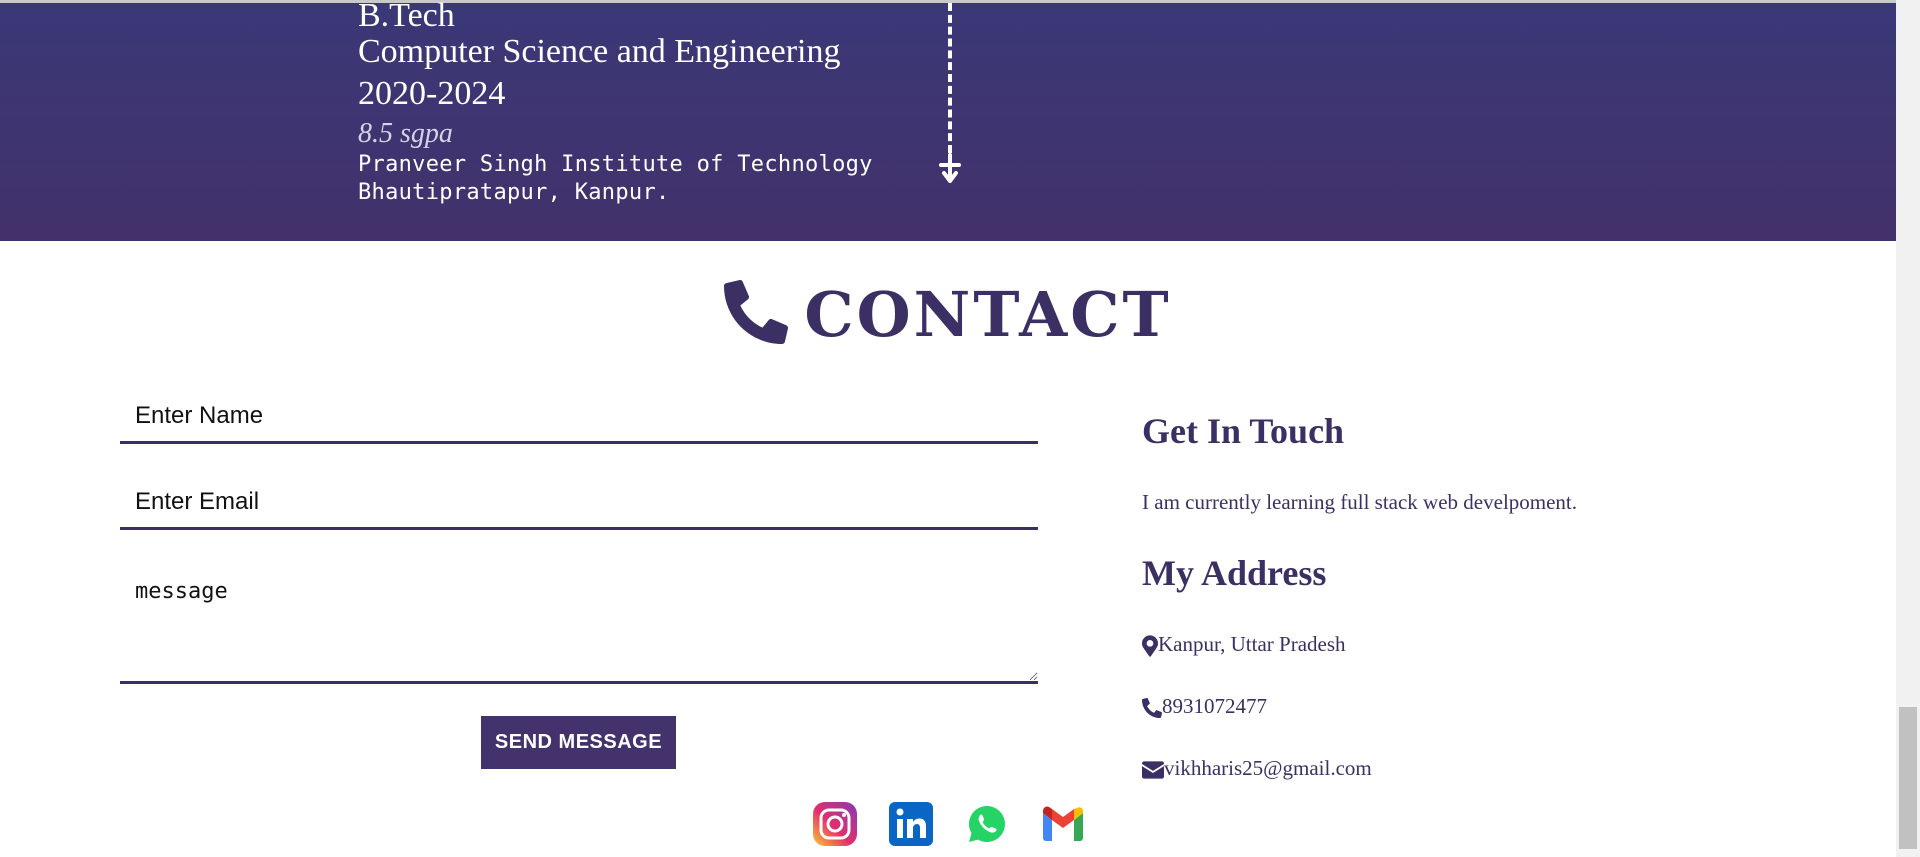 The image size is (1920, 857). Describe the element at coordinates (432, 93) in the screenshot. I see `years: 2020-2024` at that location.